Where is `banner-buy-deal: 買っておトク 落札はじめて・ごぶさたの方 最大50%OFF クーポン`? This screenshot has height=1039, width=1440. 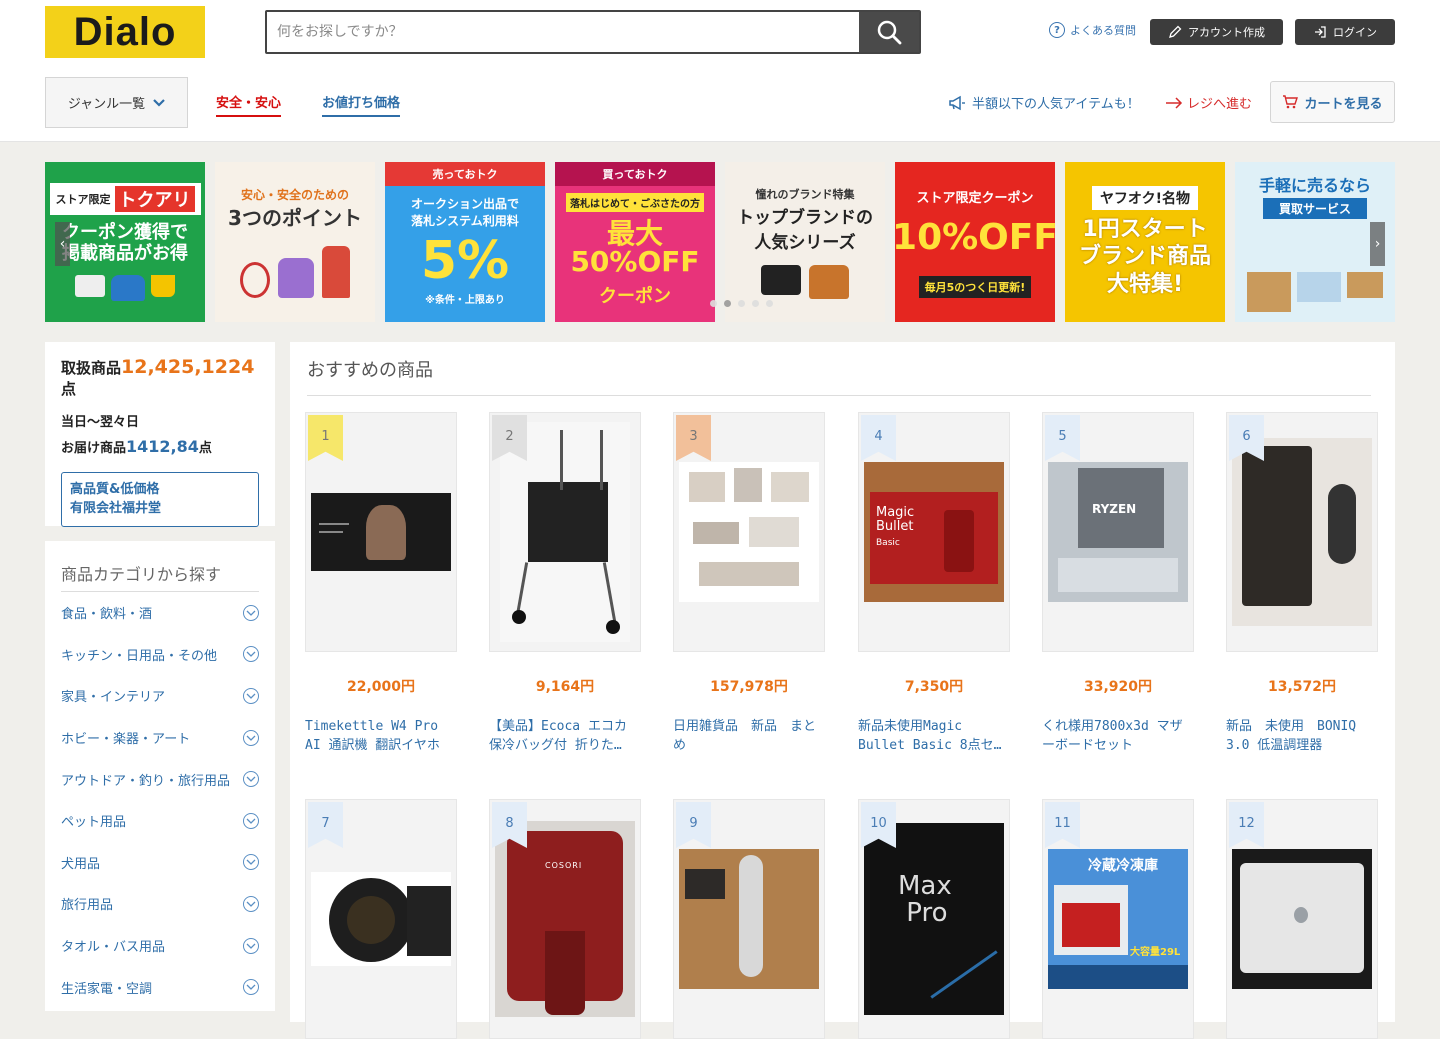 banner-buy-deal: 買っておトク 落札はじめて・ごぶさたの方 最大50%OFF クーポン is located at coordinates (635, 242).